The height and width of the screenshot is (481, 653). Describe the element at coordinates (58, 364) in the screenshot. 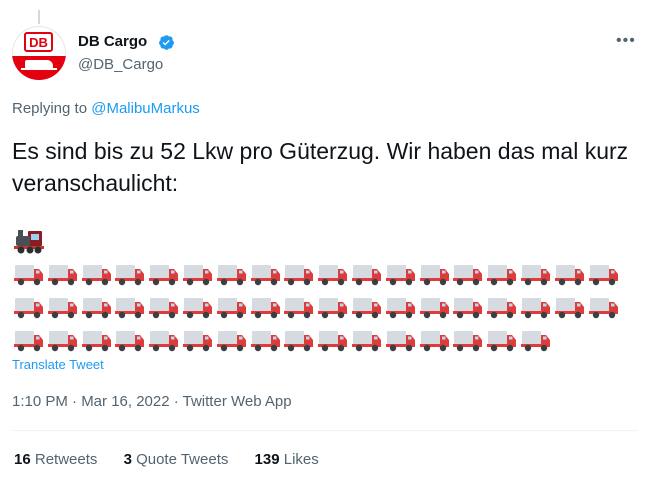

I see `translate-tweet-link: Translate Tweet` at that location.